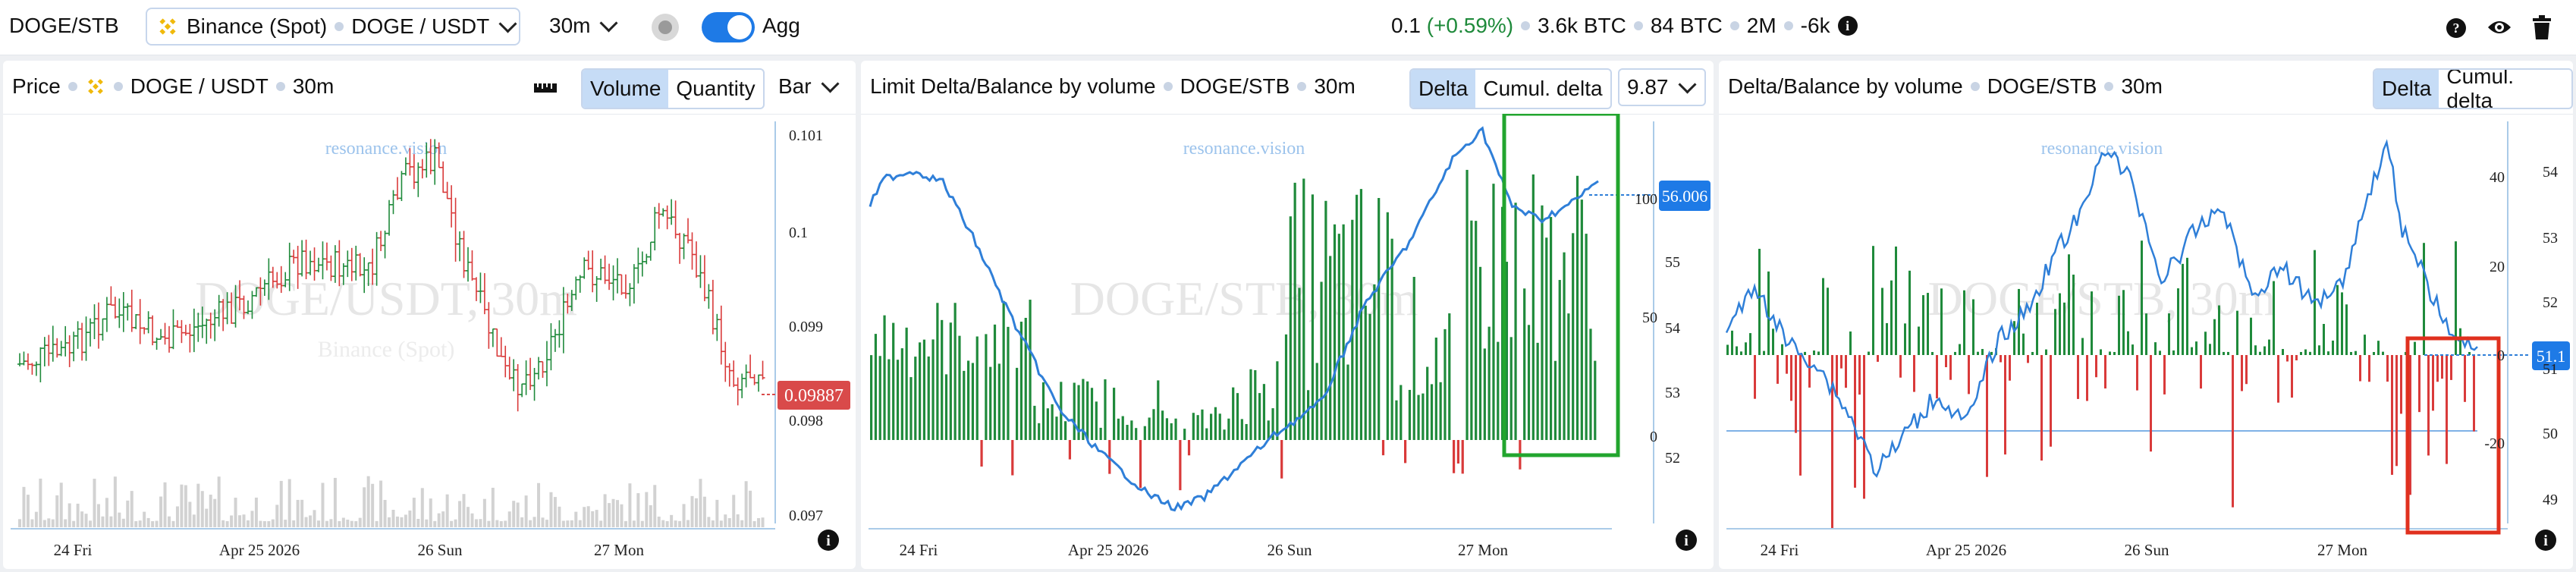 This screenshot has width=2576, height=572. What do you see at coordinates (2499, 27) in the screenshot?
I see `eye-icon` at bounding box center [2499, 27].